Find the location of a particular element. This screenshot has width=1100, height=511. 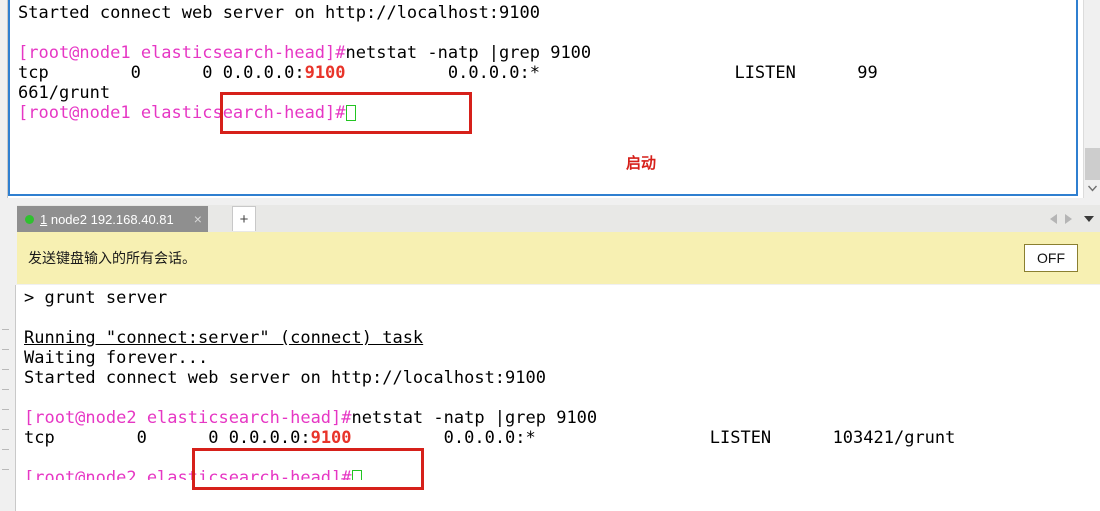

chevron-down-icon is located at coordinates (1089, 218).